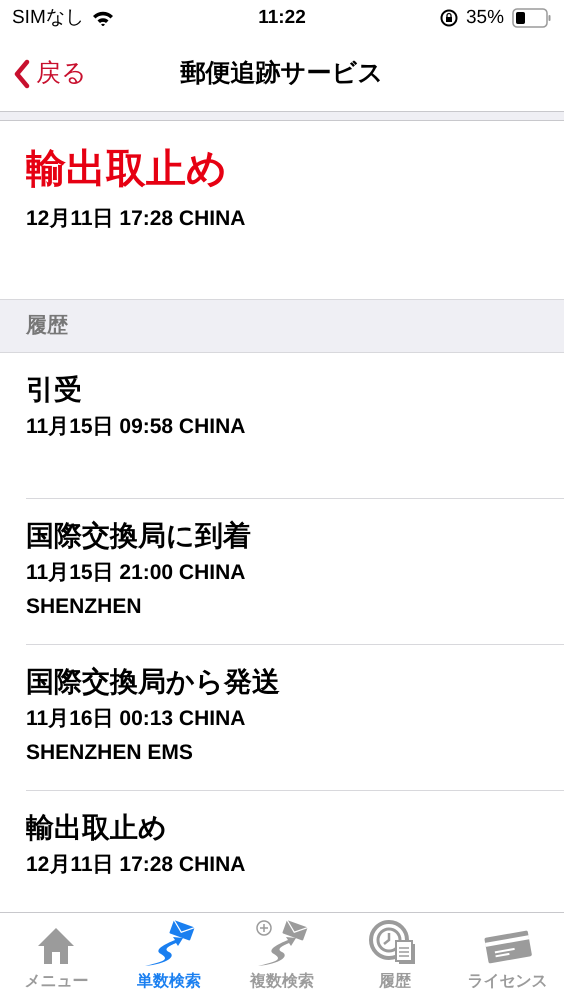  What do you see at coordinates (282, 326) in the screenshot?
I see `section-header: 履歴` at bounding box center [282, 326].